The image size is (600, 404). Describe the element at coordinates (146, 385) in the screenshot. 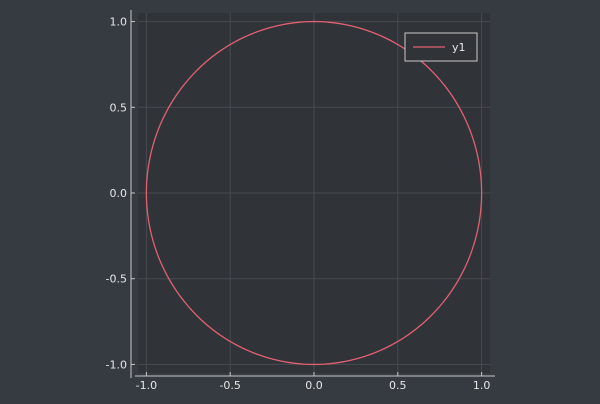

I see `x-tick-label-0: -1.0` at that location.